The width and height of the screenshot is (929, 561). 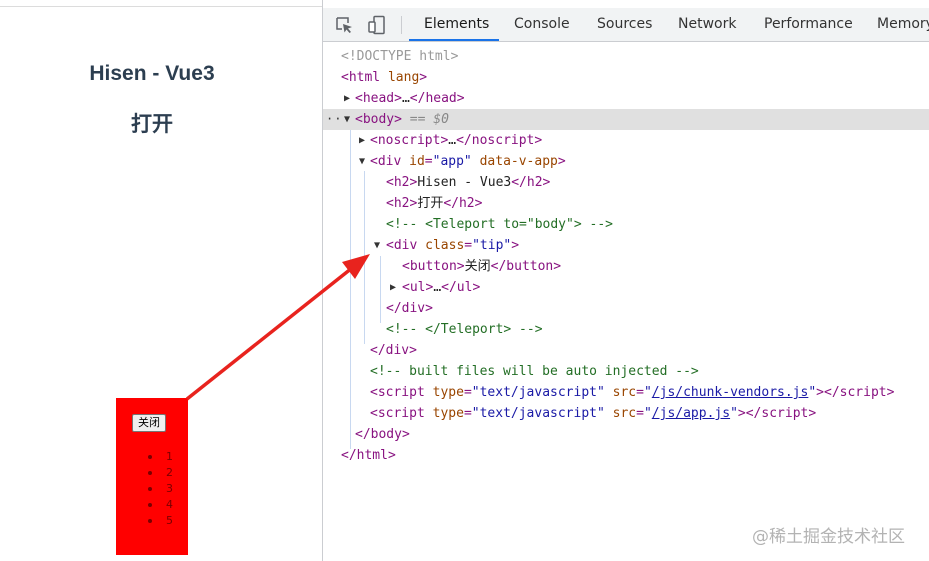 What do you see at coordinates (364, 77) in the screenshot?
I see `html-tag: html` at bounding box center [364, 77].